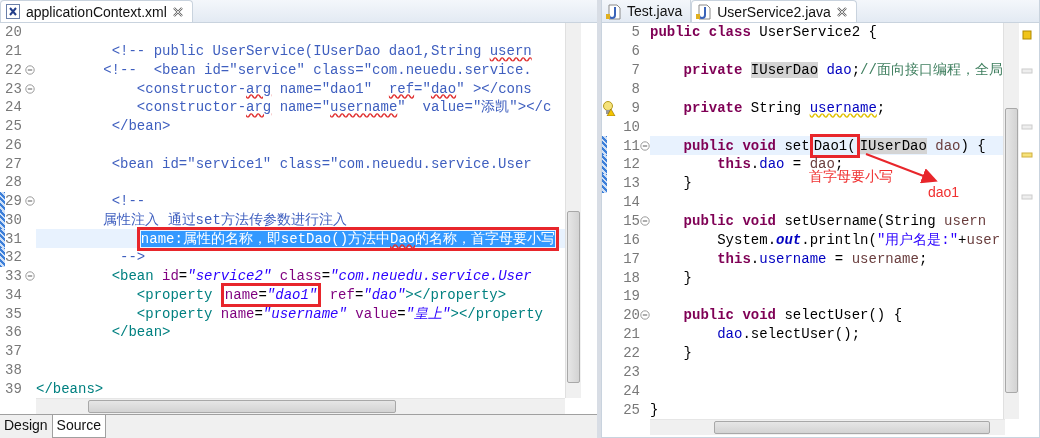 The image size is (1040, 438). Describe the element at coordinates (631, 296) in the screenshot. I see `line-number: 19` at that location.